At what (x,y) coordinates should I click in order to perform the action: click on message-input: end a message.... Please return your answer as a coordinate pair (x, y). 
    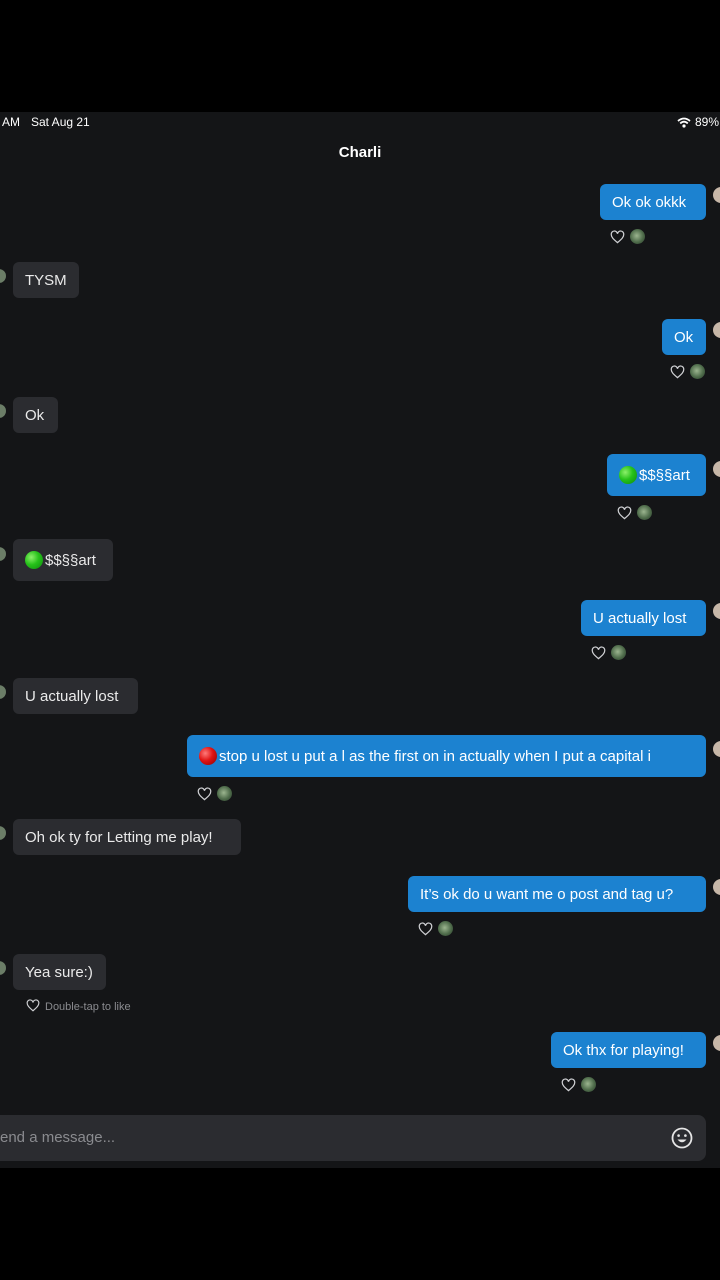
    Looking at the image, I should click on (353, 1138).